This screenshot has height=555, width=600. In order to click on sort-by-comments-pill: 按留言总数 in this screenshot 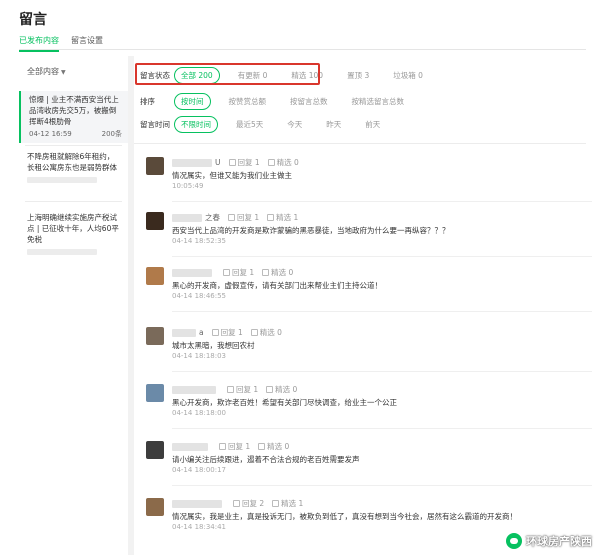, I will do `click(309, 101)`.